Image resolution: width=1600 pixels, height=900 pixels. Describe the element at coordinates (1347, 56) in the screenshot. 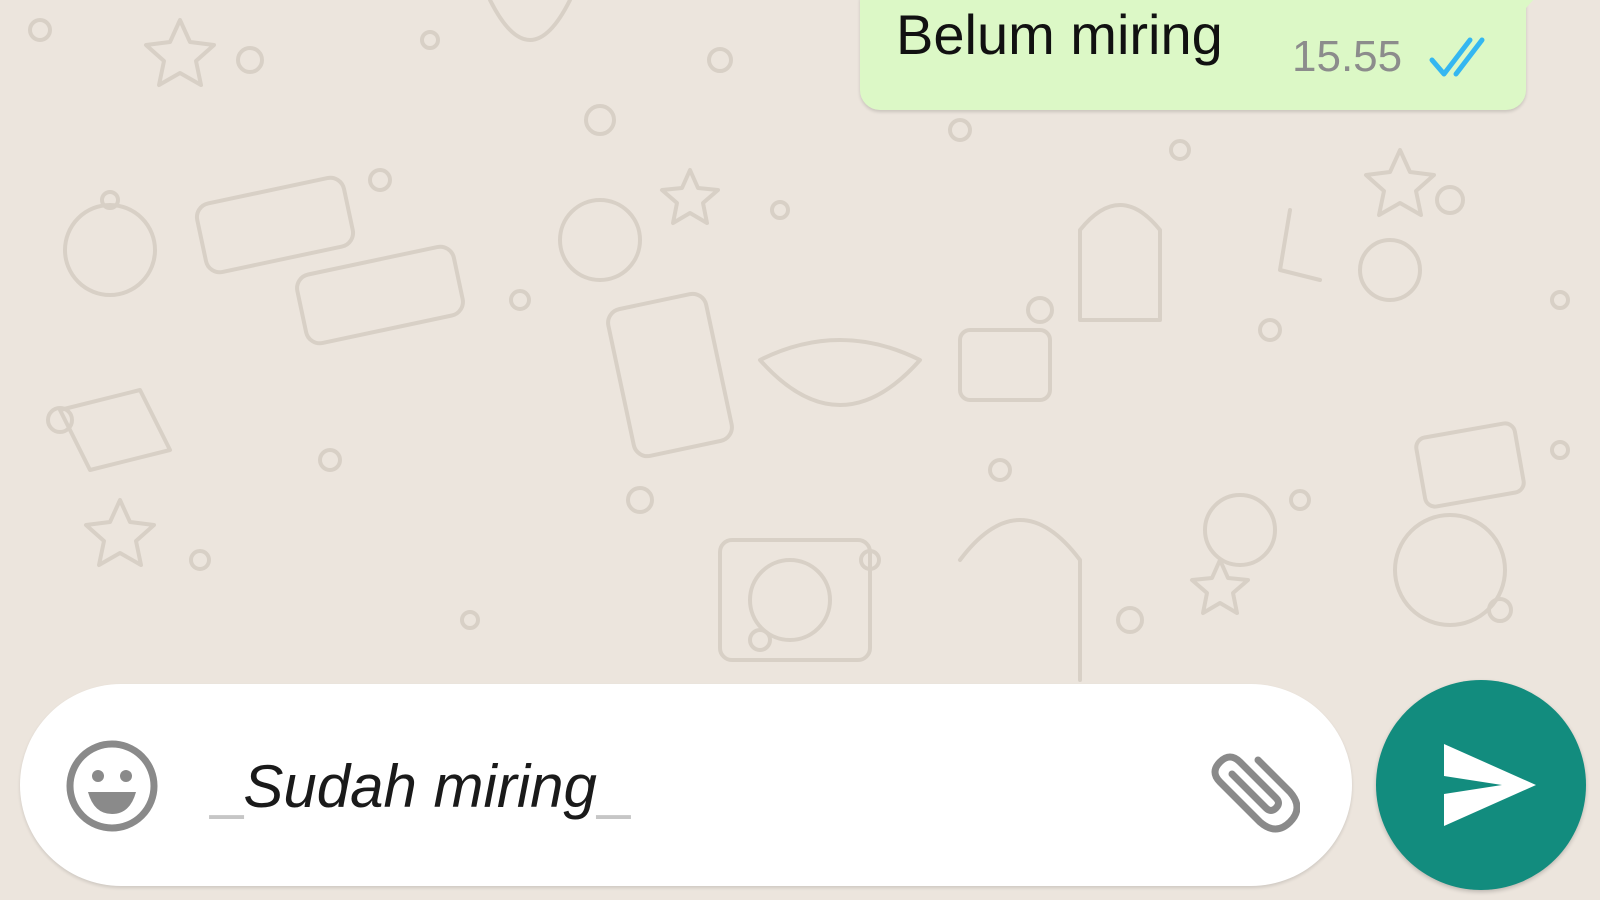

I see `message-timestamp: 15.55` at that location.